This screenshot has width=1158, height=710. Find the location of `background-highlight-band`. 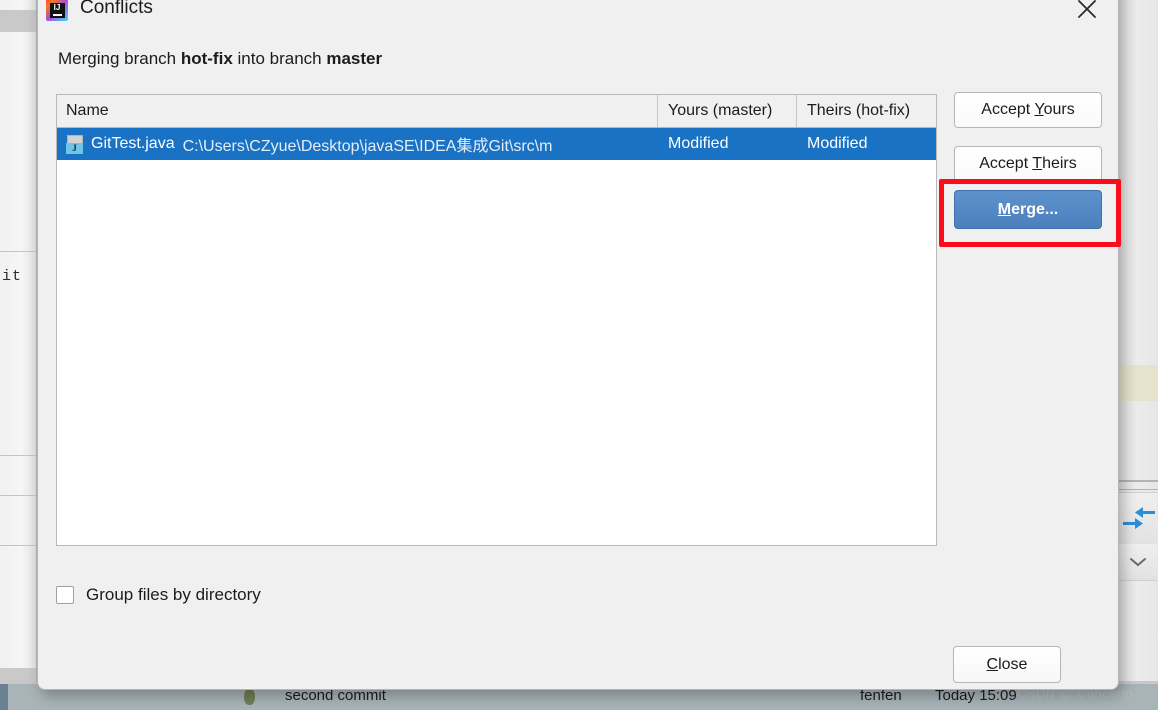

background-highlight-band is located at coordinates (1137, 383).